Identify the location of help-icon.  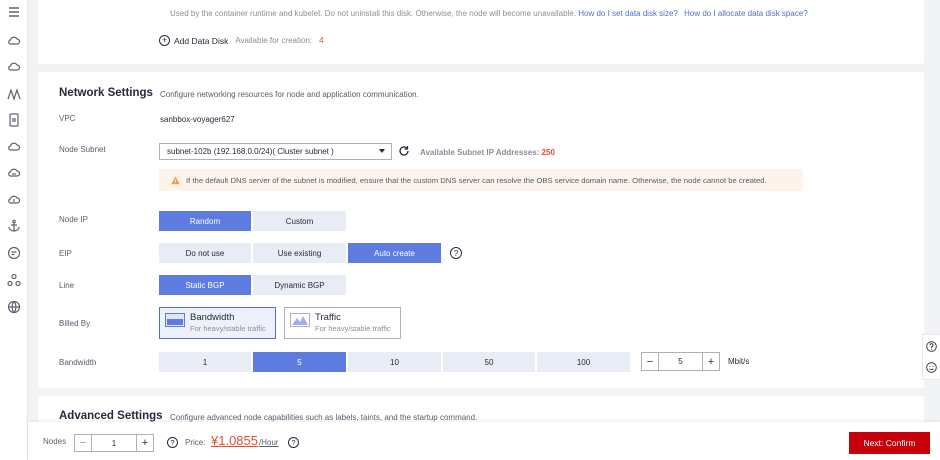
(931, 346).